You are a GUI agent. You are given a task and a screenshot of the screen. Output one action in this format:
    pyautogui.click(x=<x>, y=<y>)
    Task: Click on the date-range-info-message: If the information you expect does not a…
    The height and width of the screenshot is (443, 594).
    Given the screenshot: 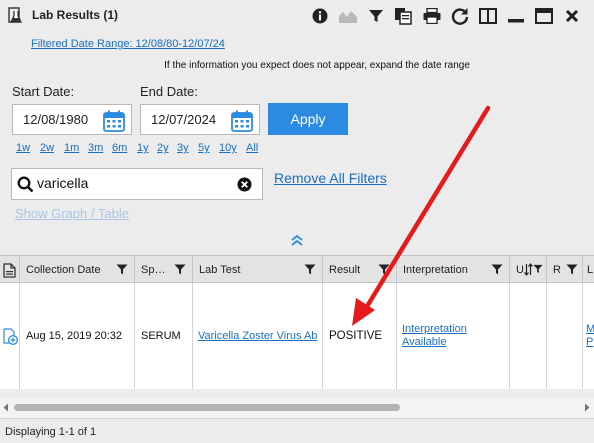 What is the action you would take?
    pyautogui.click(x=317, y=65)
    